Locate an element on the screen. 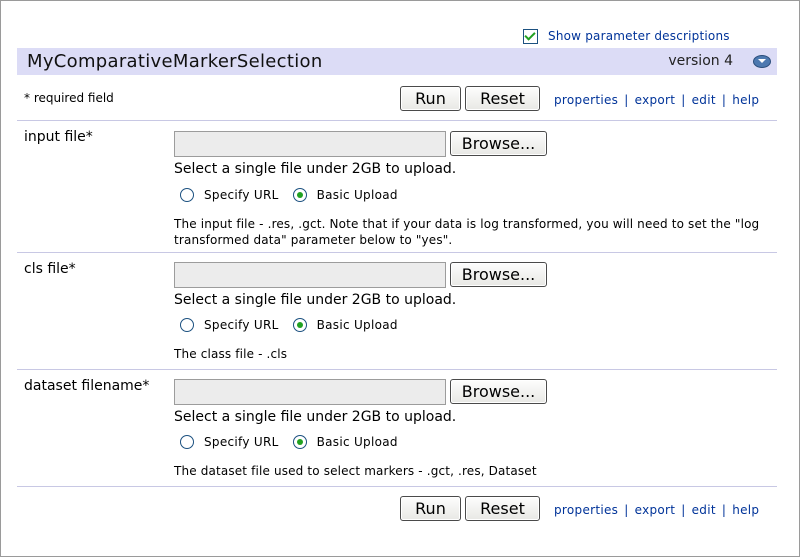 The image size is (800, 557). cls-file-field is located at coordinates (310, 275).